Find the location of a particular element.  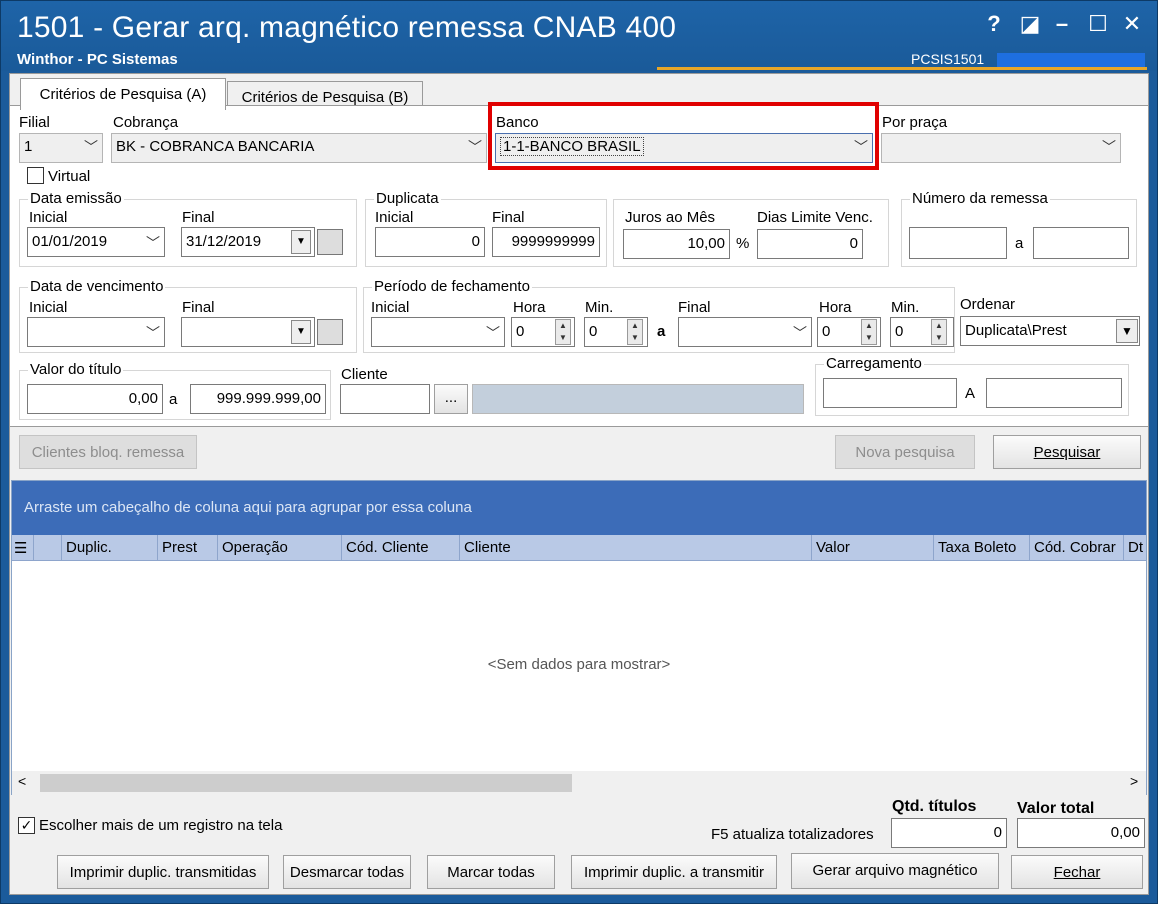

clientes-bloq-button: Clientes bloq. remessa is located at coordinates (108, 452).